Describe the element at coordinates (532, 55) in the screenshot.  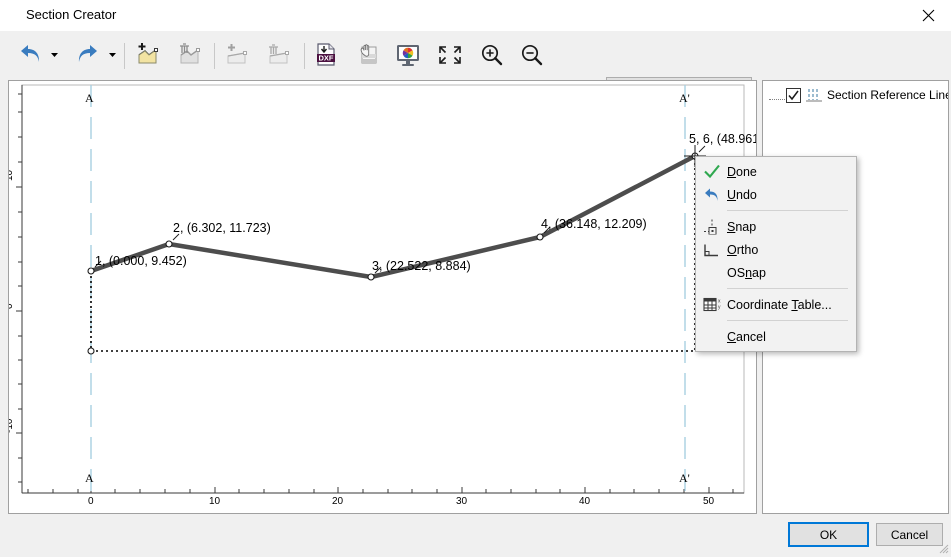
I see `zoom-out-magnifier-icon` at that location.